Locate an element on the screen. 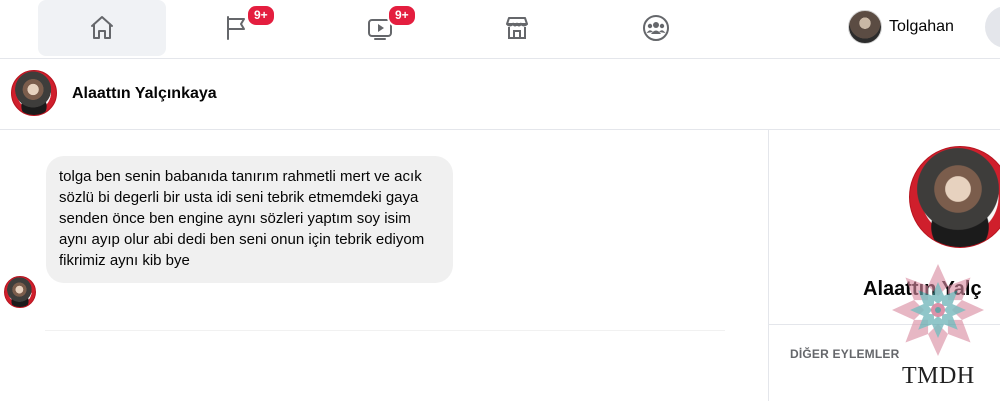  panel-section-label: DİĞER EYLEMLER is located at coordinates (845, 354).